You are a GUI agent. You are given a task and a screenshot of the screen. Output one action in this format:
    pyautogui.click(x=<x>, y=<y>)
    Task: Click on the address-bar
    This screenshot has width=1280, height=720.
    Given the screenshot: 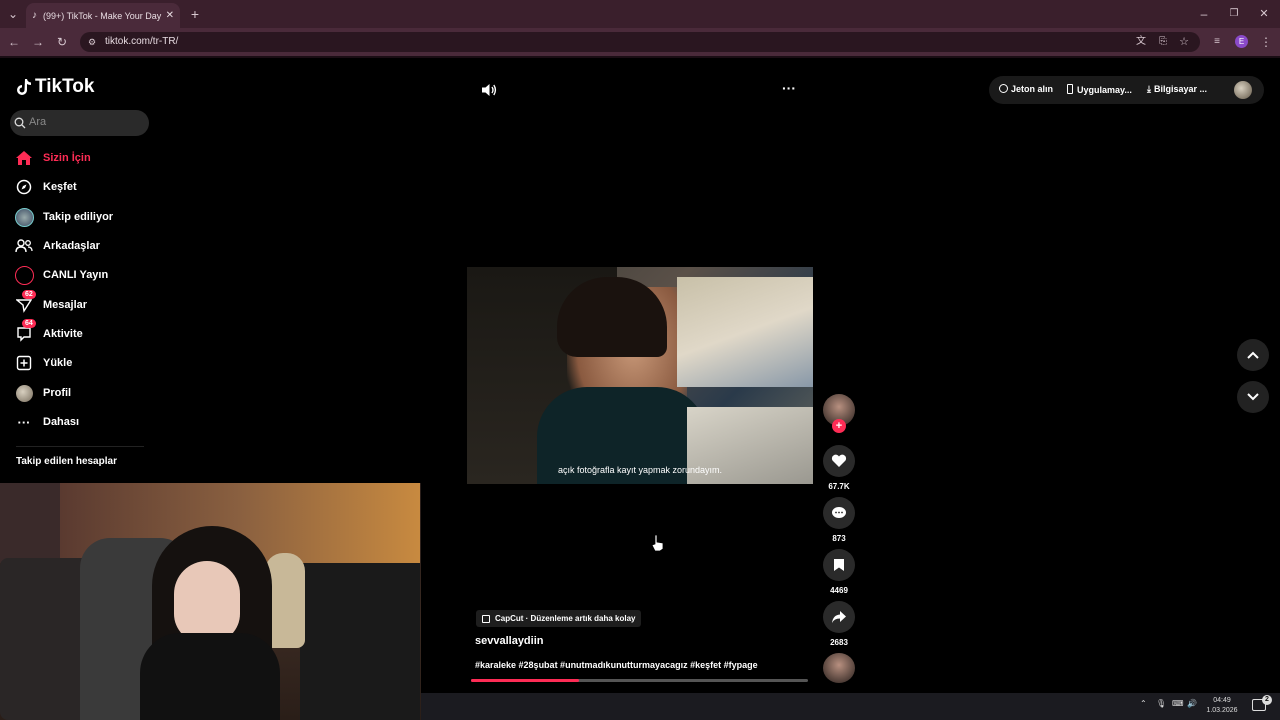 What is the action you would take?
    pyautogui.click(x=640, y=42)
    